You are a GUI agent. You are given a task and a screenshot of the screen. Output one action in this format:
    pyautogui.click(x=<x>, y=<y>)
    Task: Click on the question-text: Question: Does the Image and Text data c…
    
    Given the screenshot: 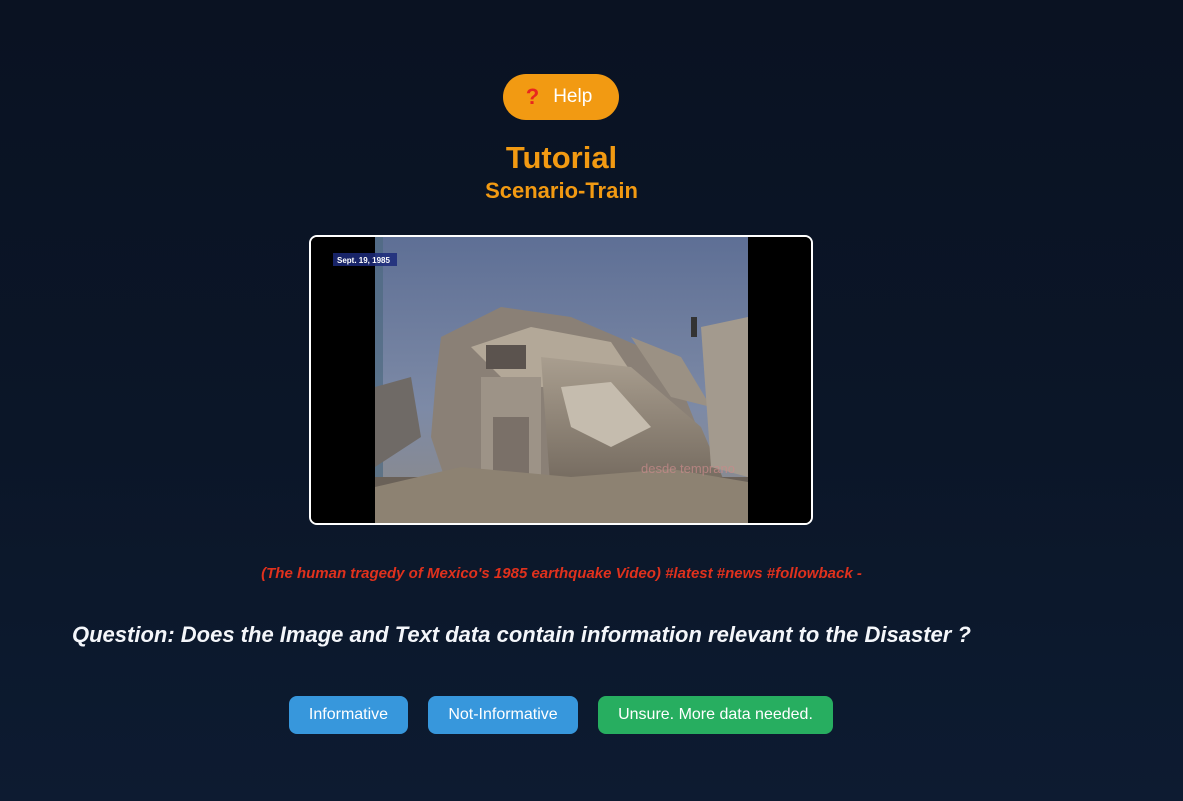 What is the action you would take?
    pyautogui.click(x=521, y=634)
    